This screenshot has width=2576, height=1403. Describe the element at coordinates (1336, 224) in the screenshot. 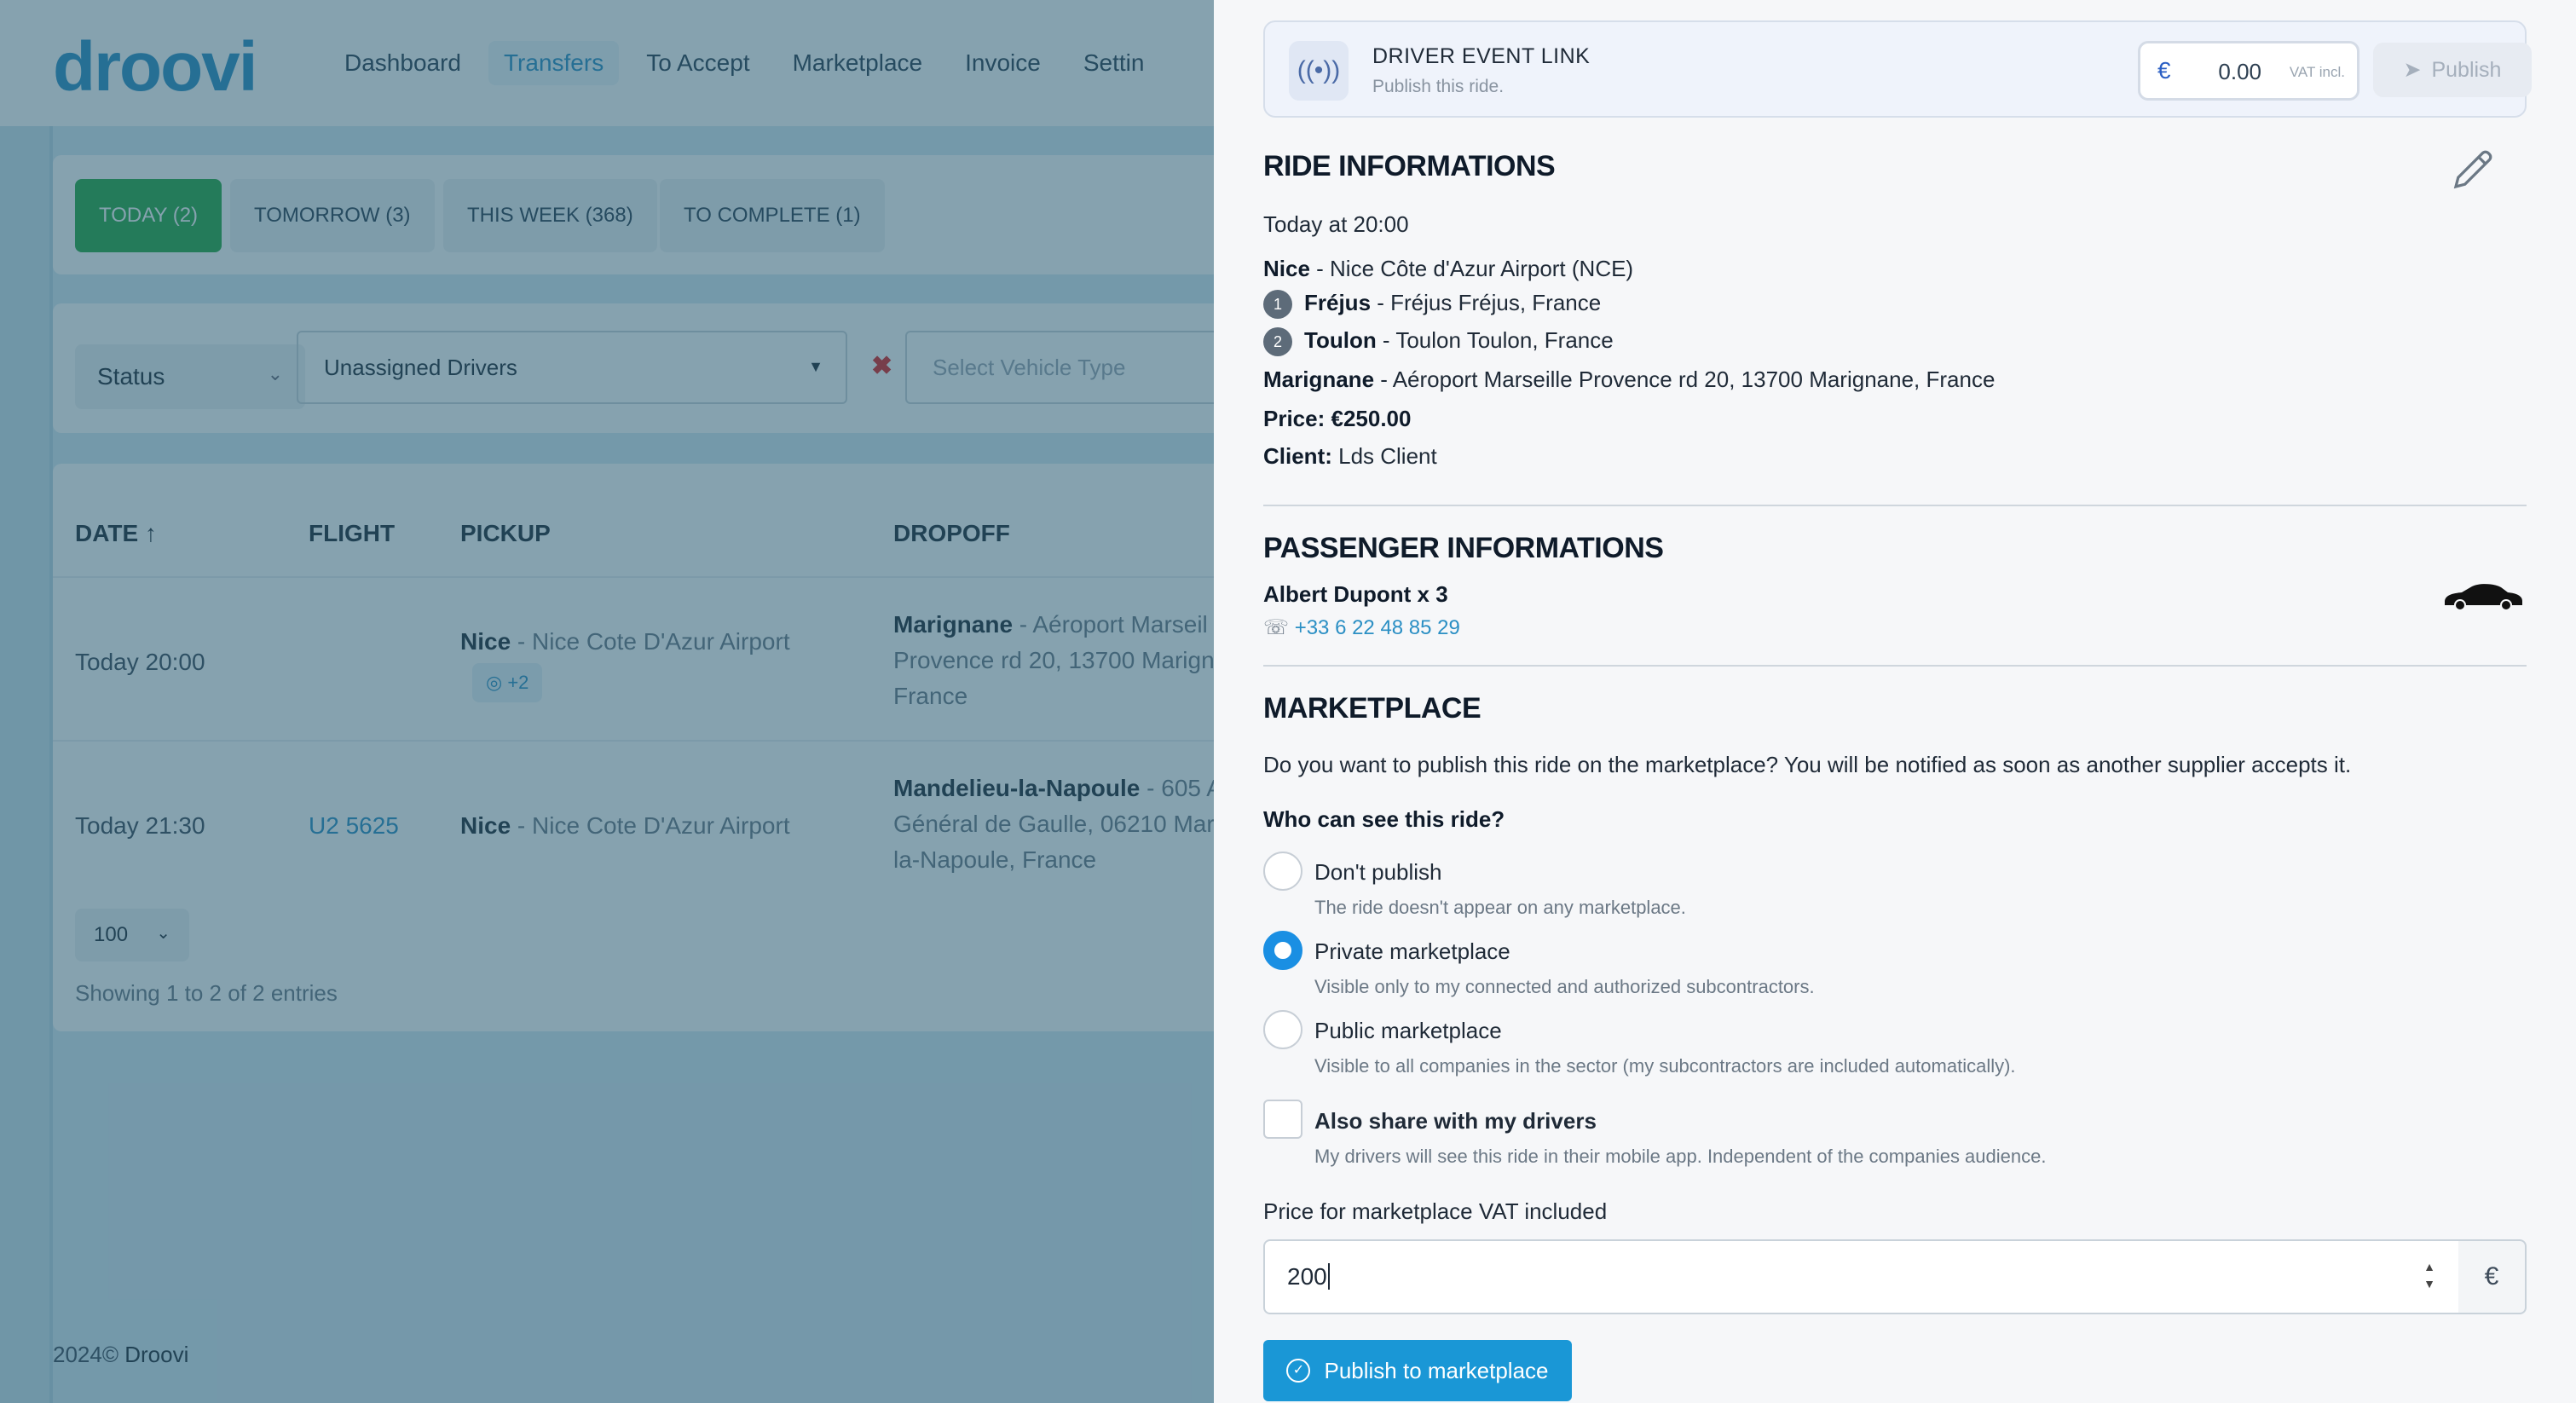

I see `ride-datetime: Today at 20:00` at that location.